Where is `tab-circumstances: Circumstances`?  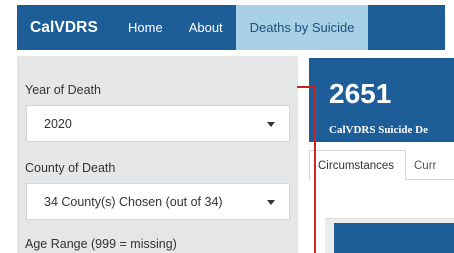
tab-circumstances: Circumstances is located at coordinates (357, 165).